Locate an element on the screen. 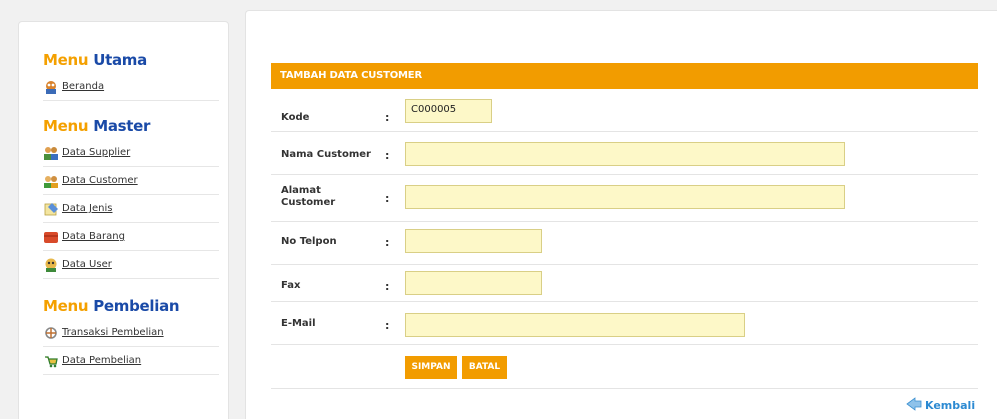  user-icon is located at coordinates (51, 265).